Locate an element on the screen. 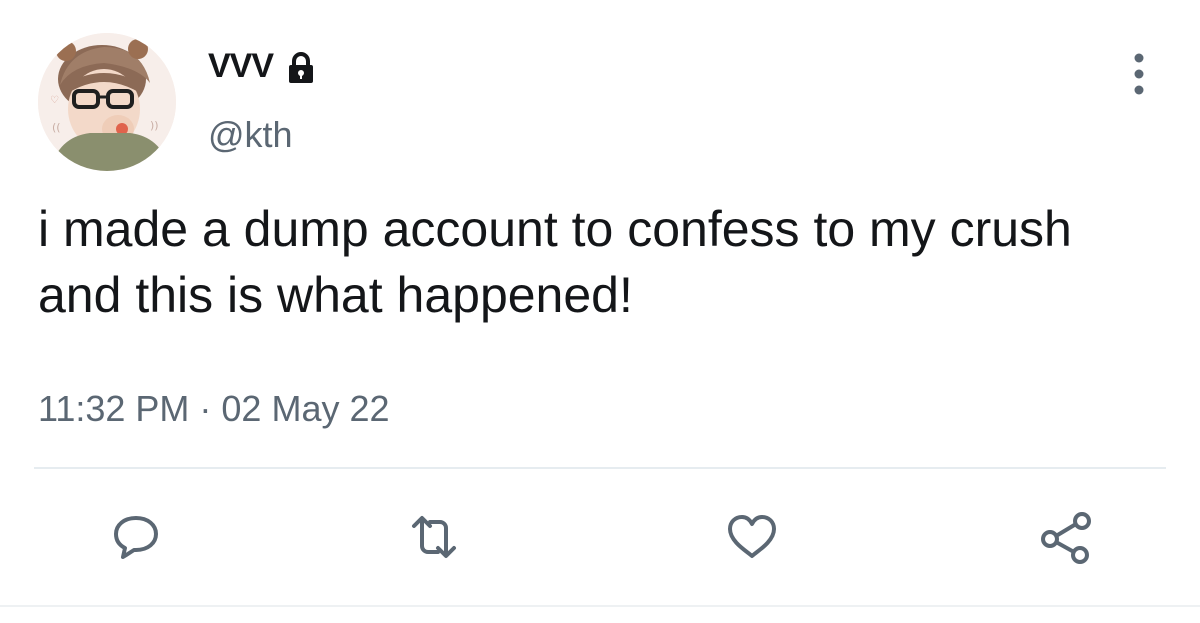 This screenshot has width=1200, height=623. reply-button is located at coordinates (136, 537).